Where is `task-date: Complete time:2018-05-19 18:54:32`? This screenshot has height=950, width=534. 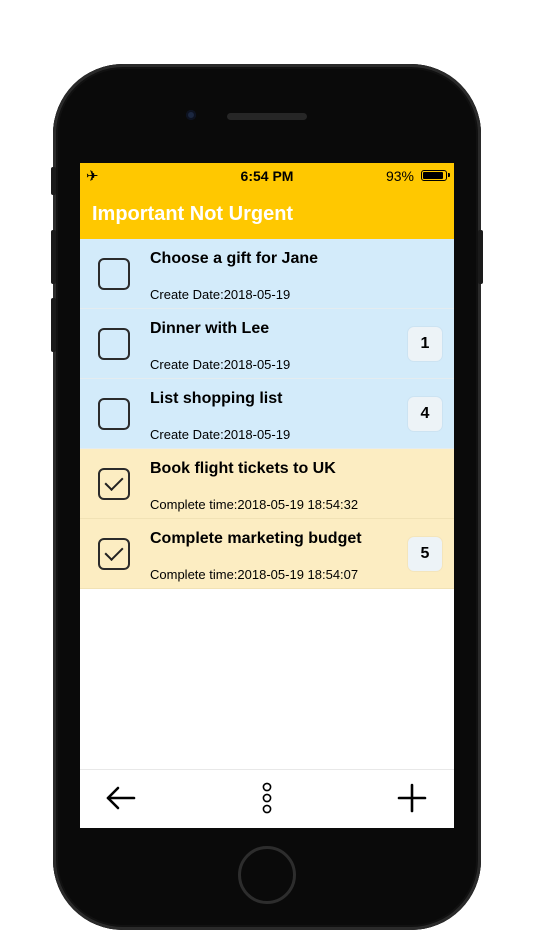 task-date: Complete time:2018-05-19 18:54:32 is located at coordinates (254, 504).